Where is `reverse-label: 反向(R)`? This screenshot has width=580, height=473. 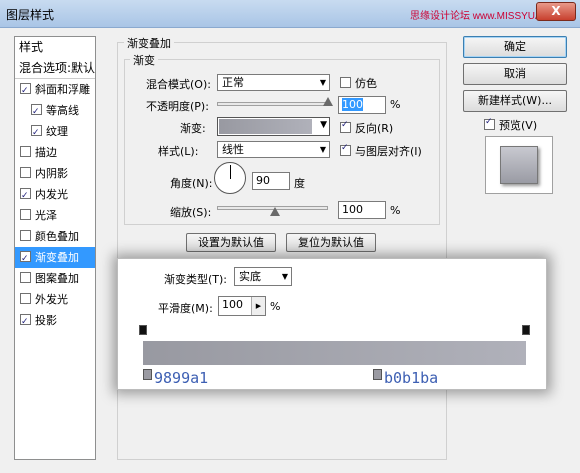 reverse-label: 反向(R) is located at coordinates (374, 128).